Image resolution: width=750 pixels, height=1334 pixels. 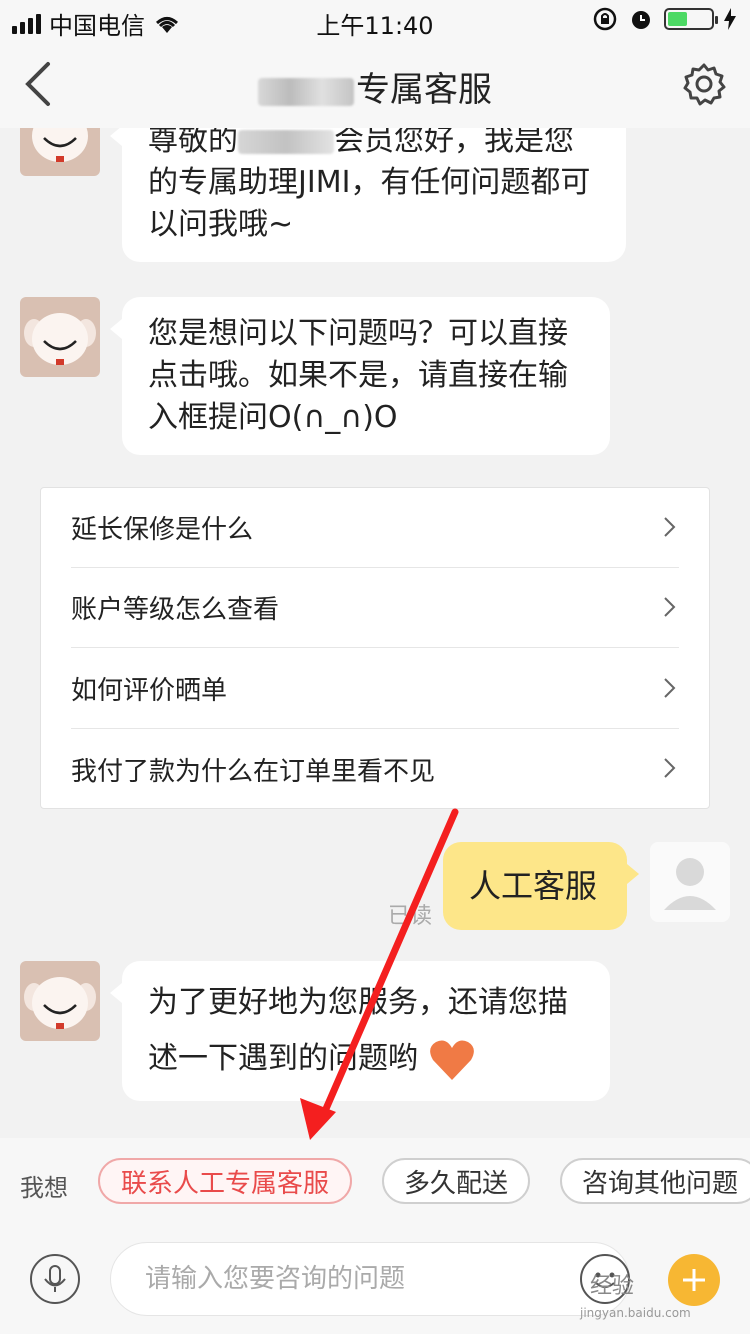 What do you see at coordinates (612, 1286) in the screenshot?
I see `watermark-text: 经验` at bounding box center [612, 1286].